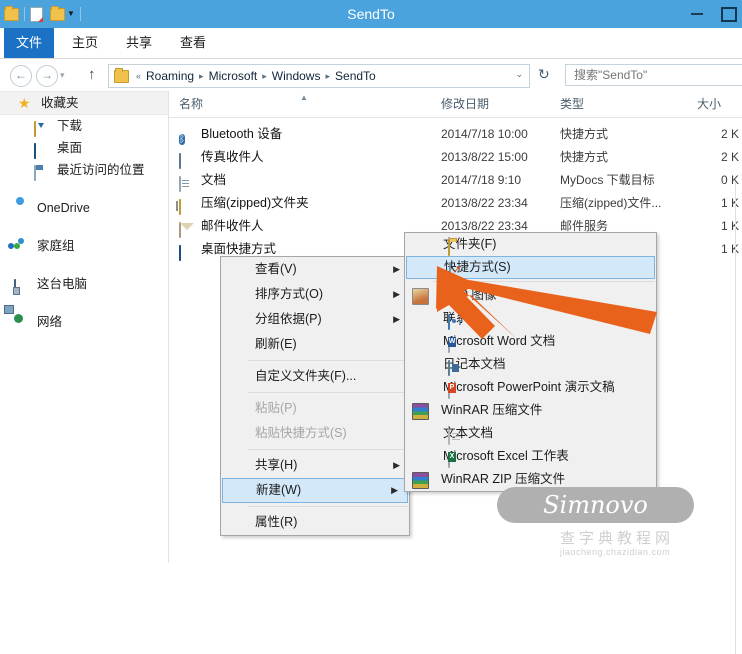 This screenshot has height=654, width=742. I want to click on sidebar-item-homegroup: 家庭组, so click(84, 246).